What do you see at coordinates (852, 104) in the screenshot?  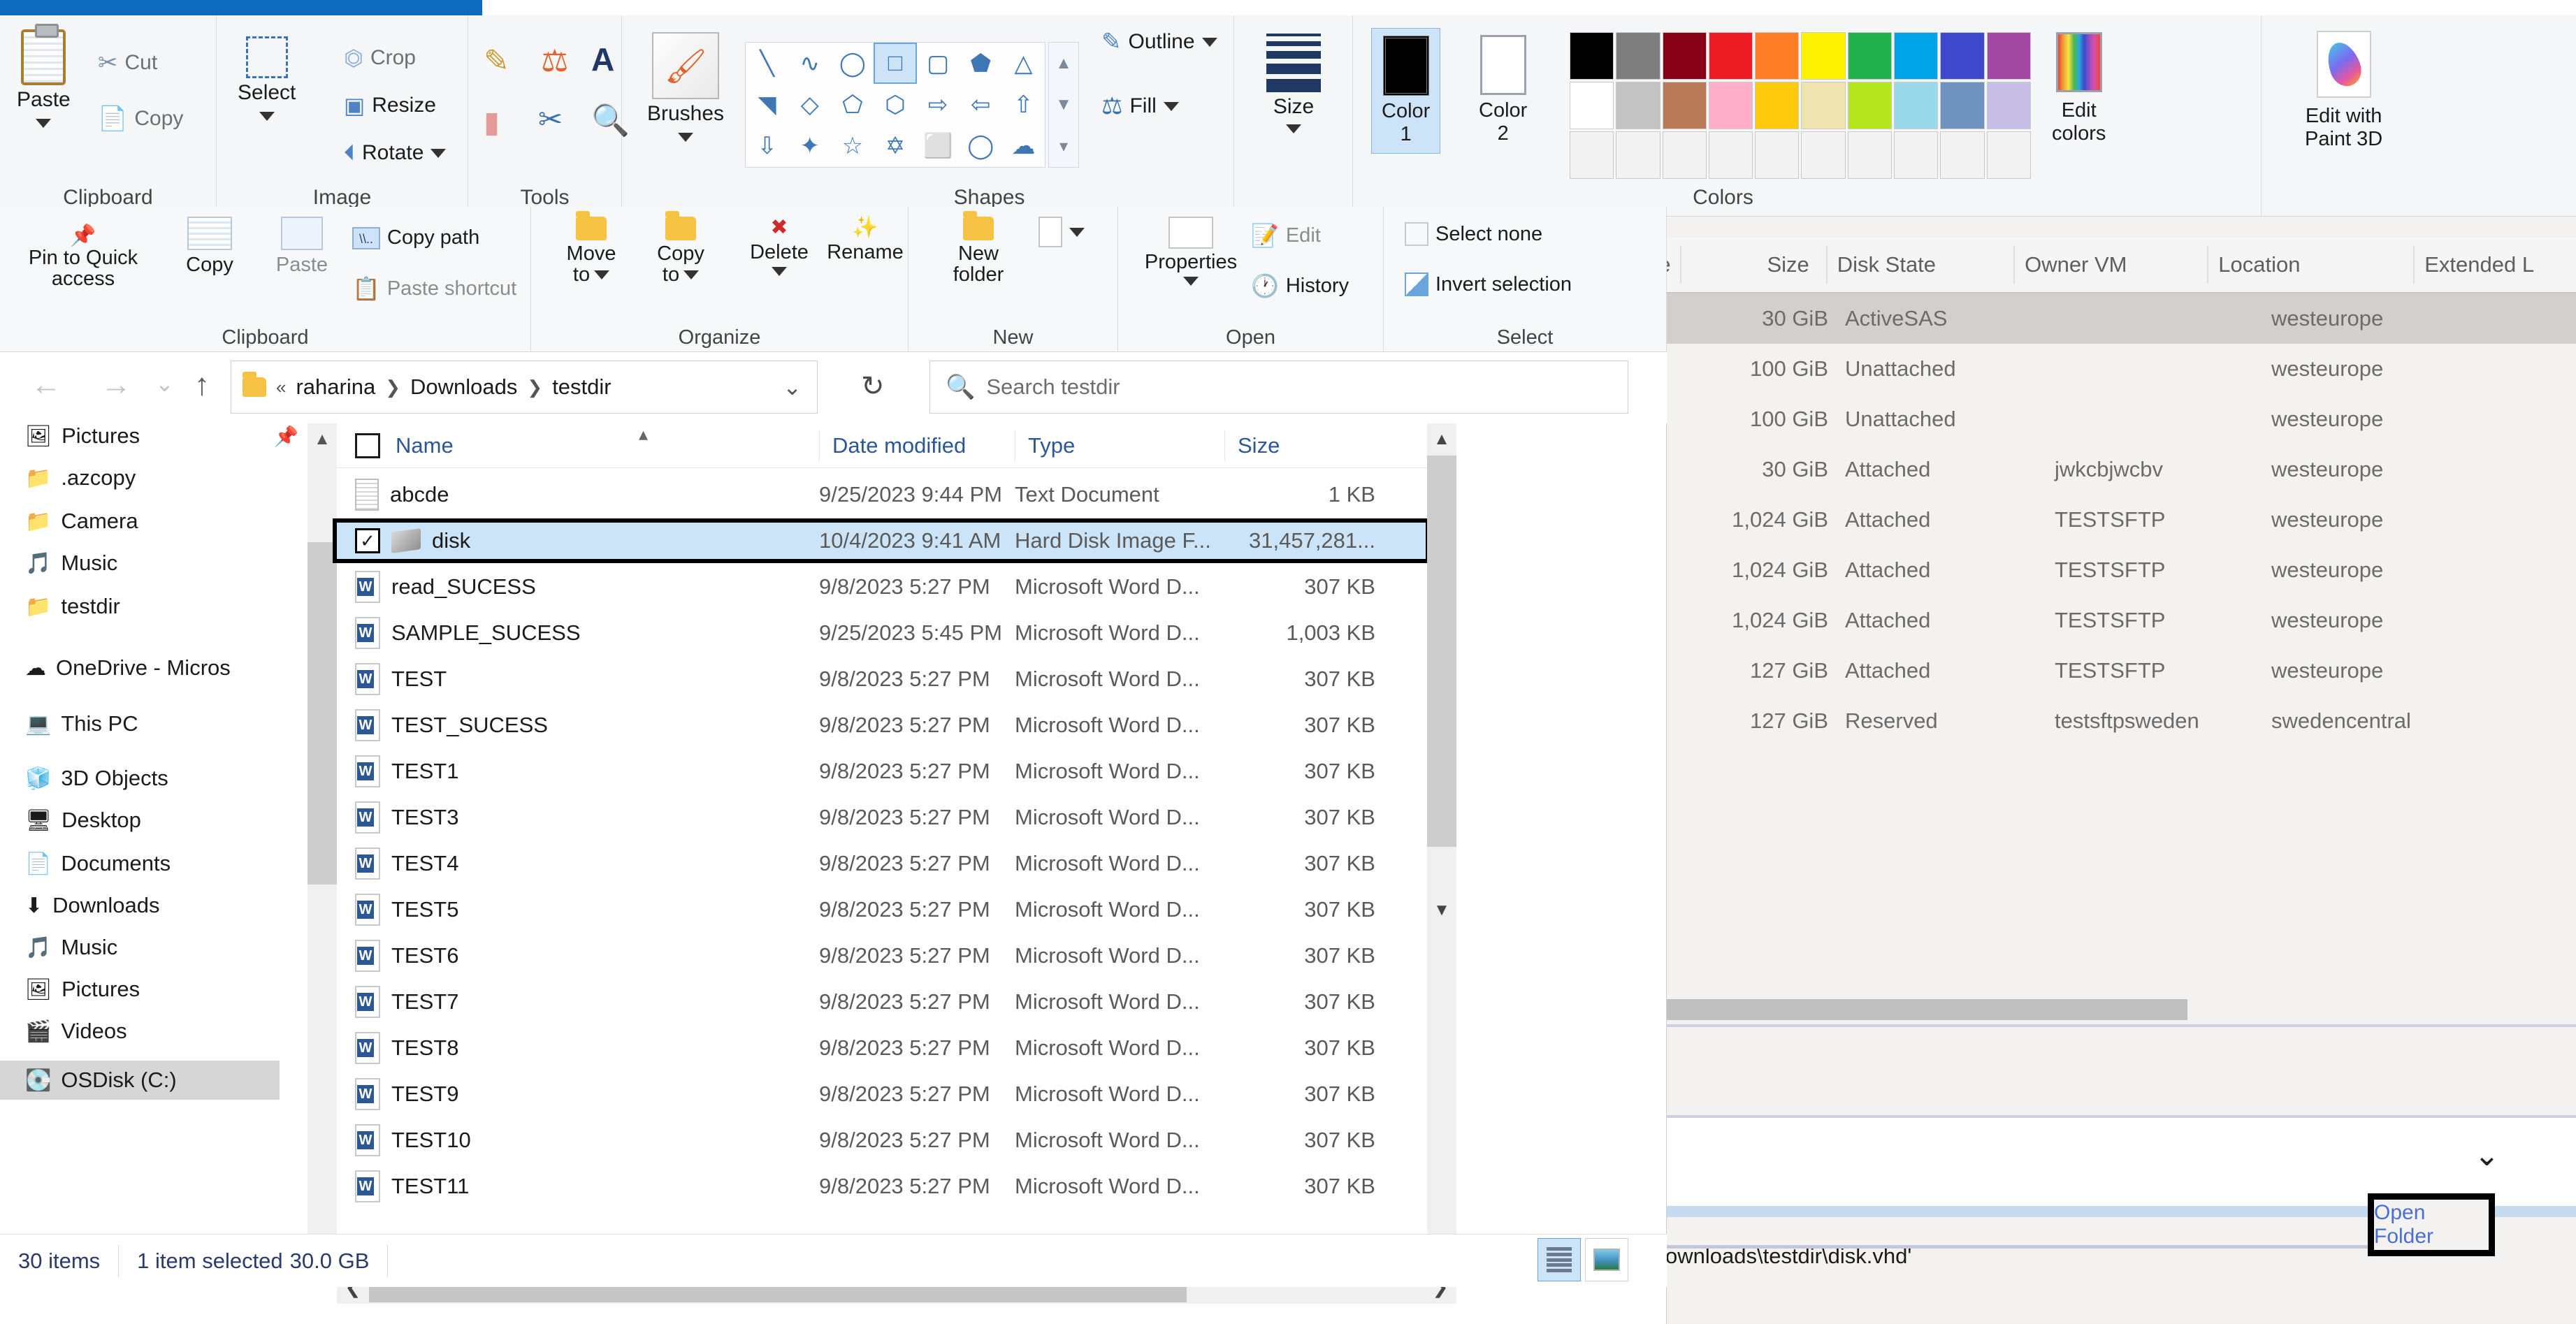 I see `shape-pentagon: ⬠` at bounding box center [852, 104].